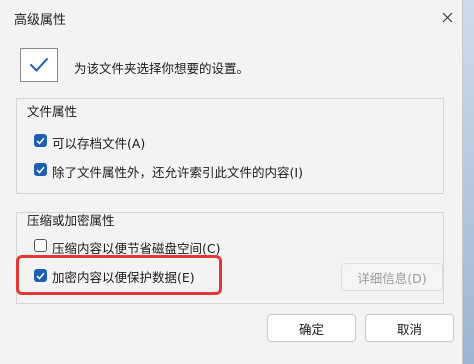  I want to click on compress-checkbox, so click(40, 245).